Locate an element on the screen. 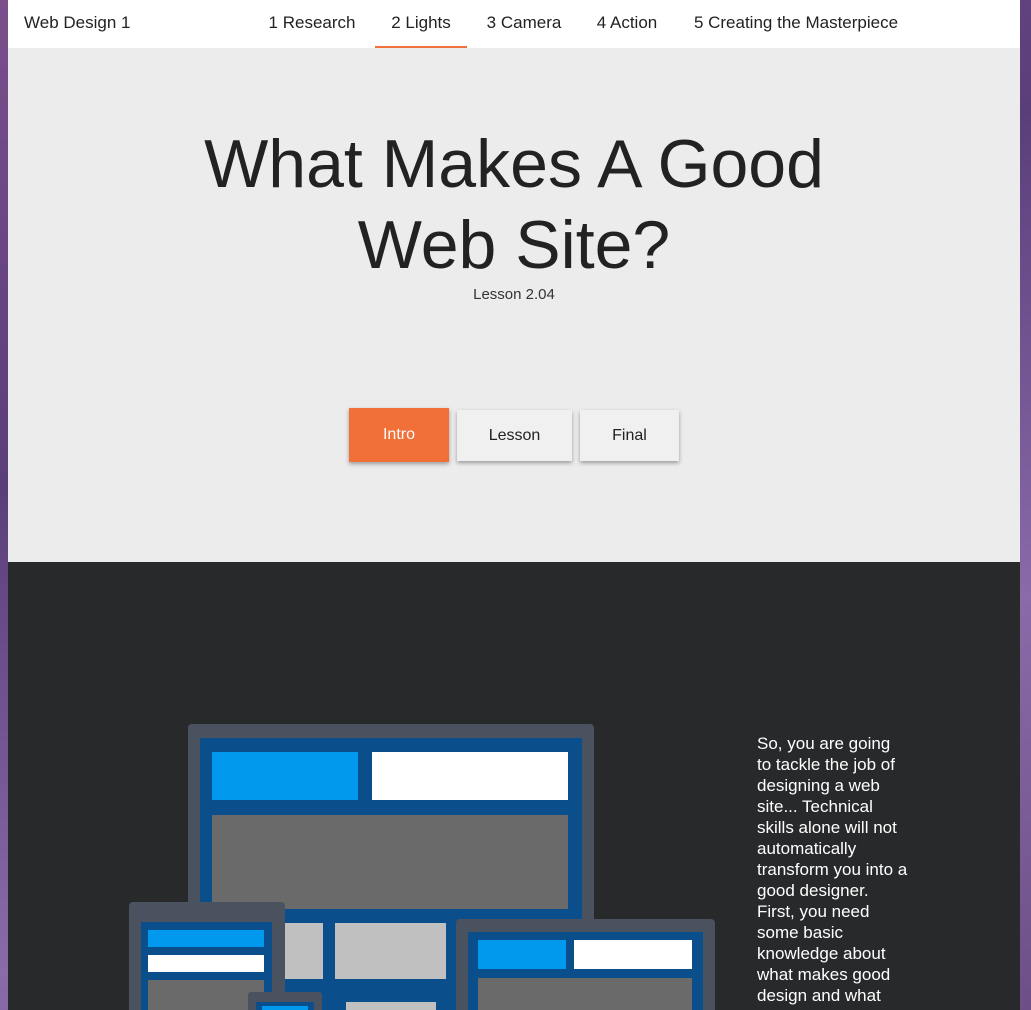 The width and height of the screenshot is (1031, 1010). nav-item-research: 1 Research is located at coordinates (312, 23).